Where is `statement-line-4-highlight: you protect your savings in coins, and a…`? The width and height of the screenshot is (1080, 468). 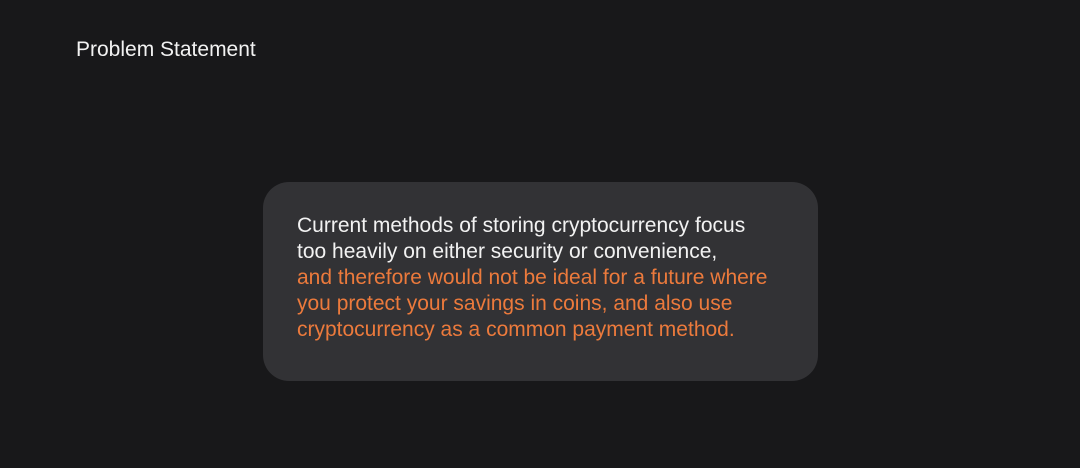 statement-line-4-highlight: you protect your savings in coins, and a… is located at coordinates (515, 303).